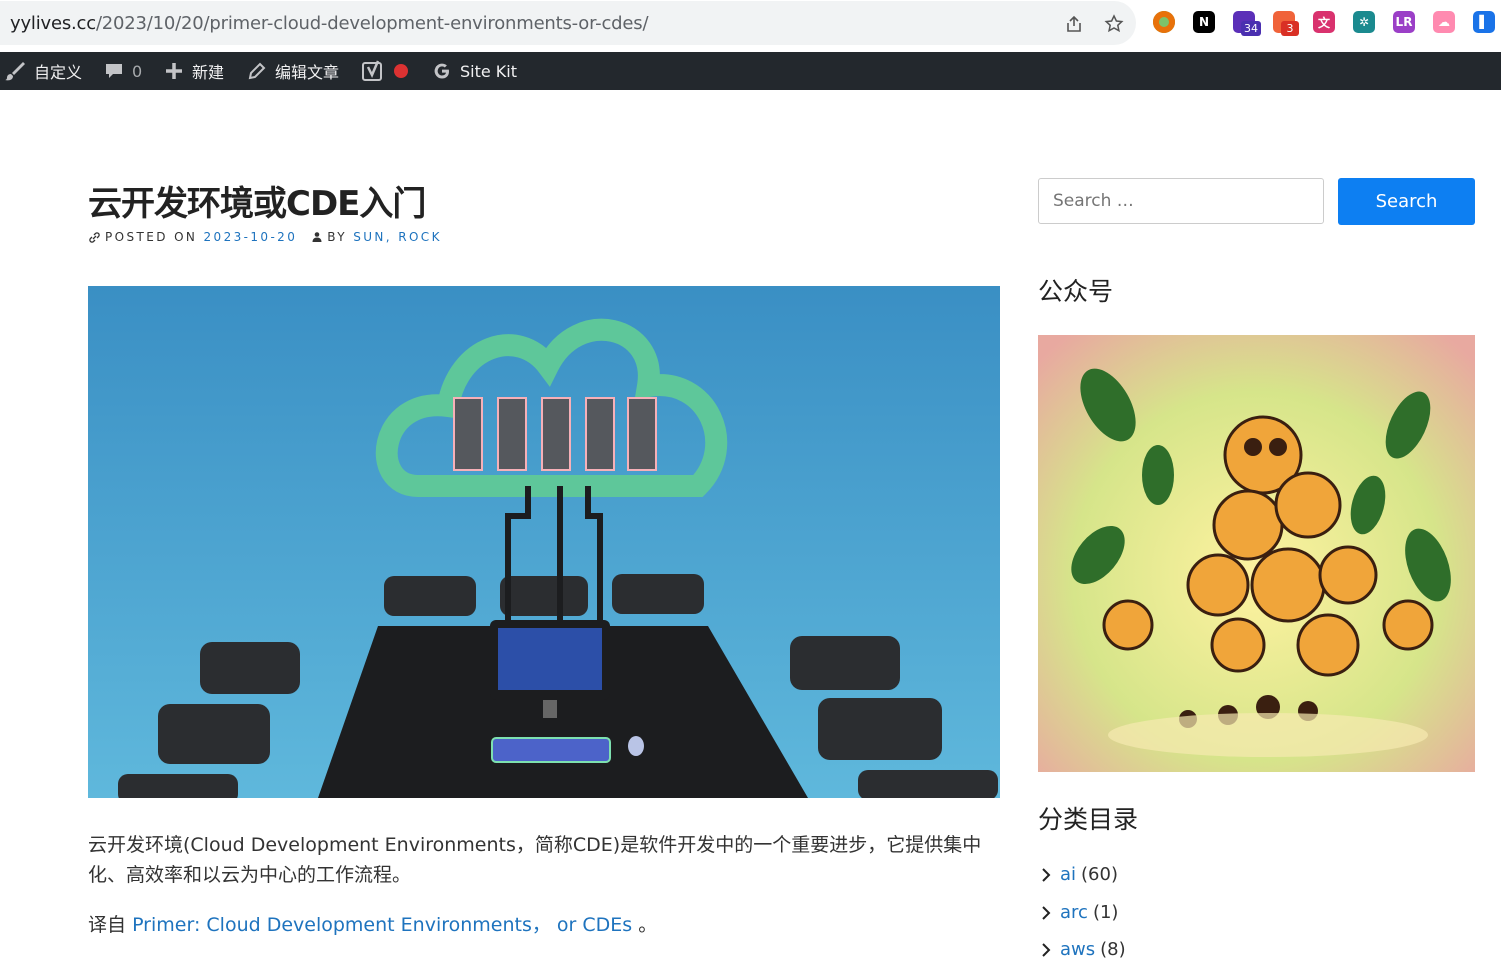 This screenshot has width=1501, height=966. What do you see at coordinates (1181, 201) in the screenshot?
I see `search-input` at bounding box center [1181, 201].